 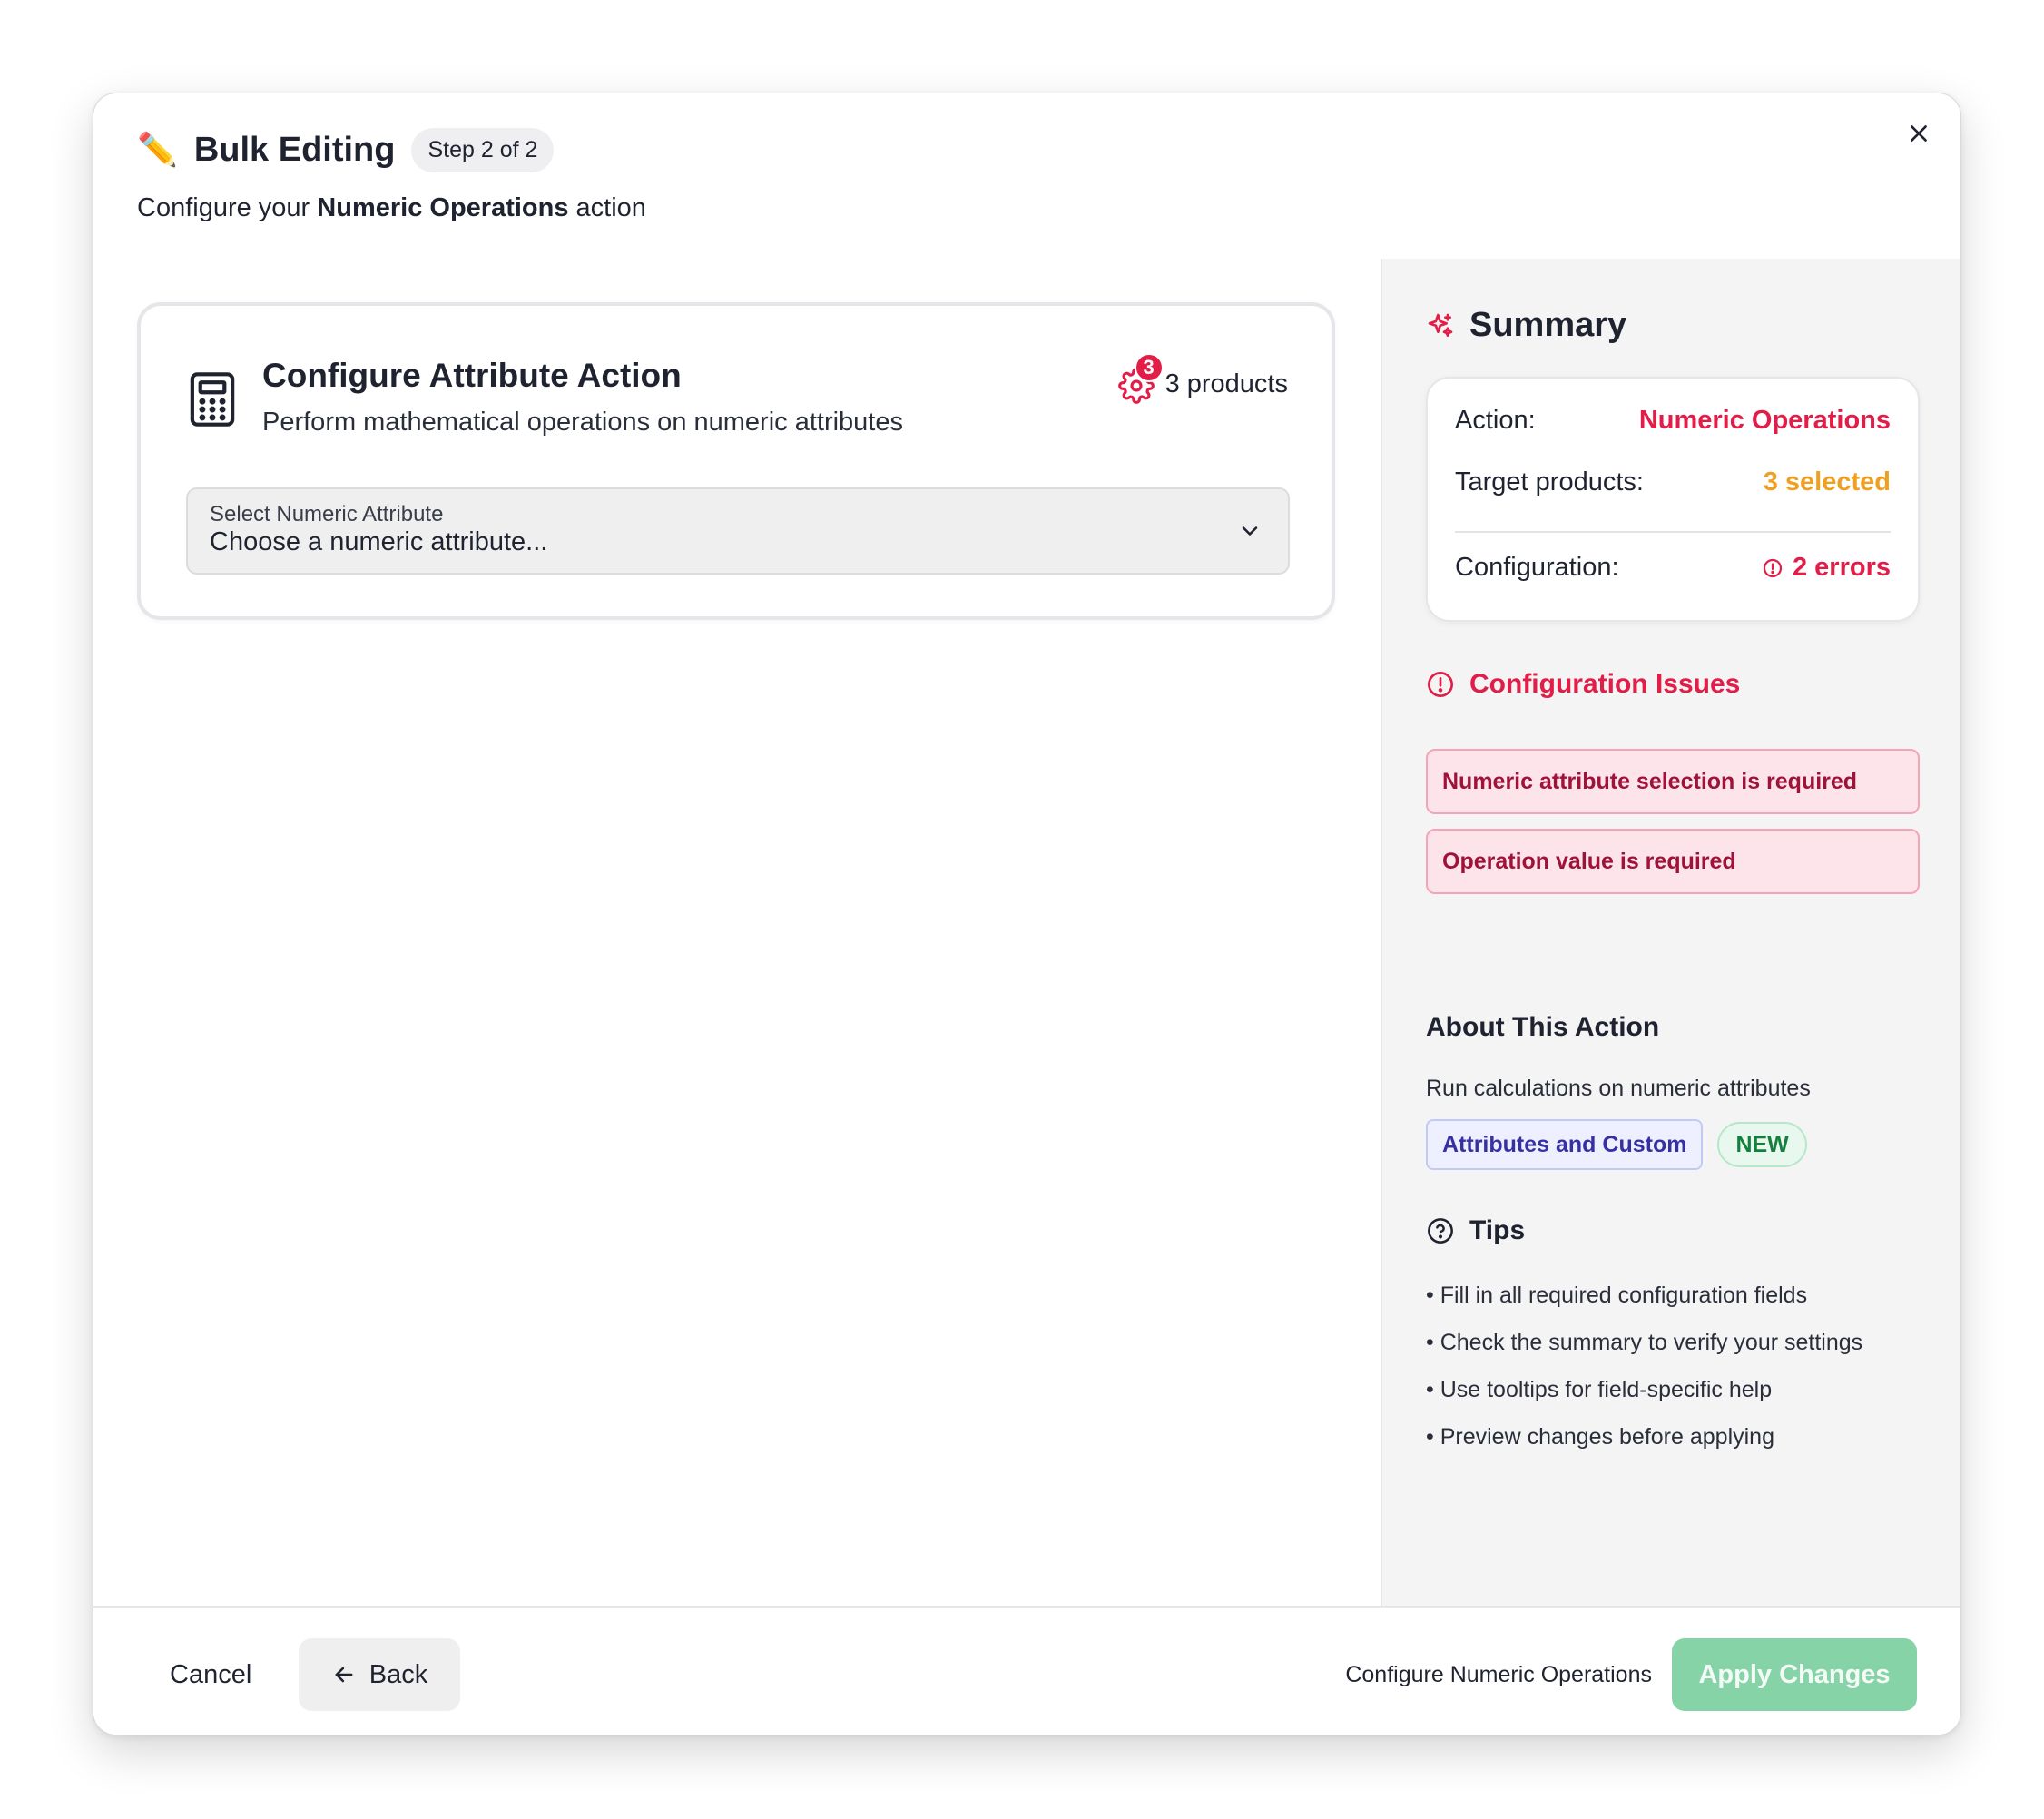 I want to click on issue-item: Numeric attribute selection is required, so click(x=1673, y=781).